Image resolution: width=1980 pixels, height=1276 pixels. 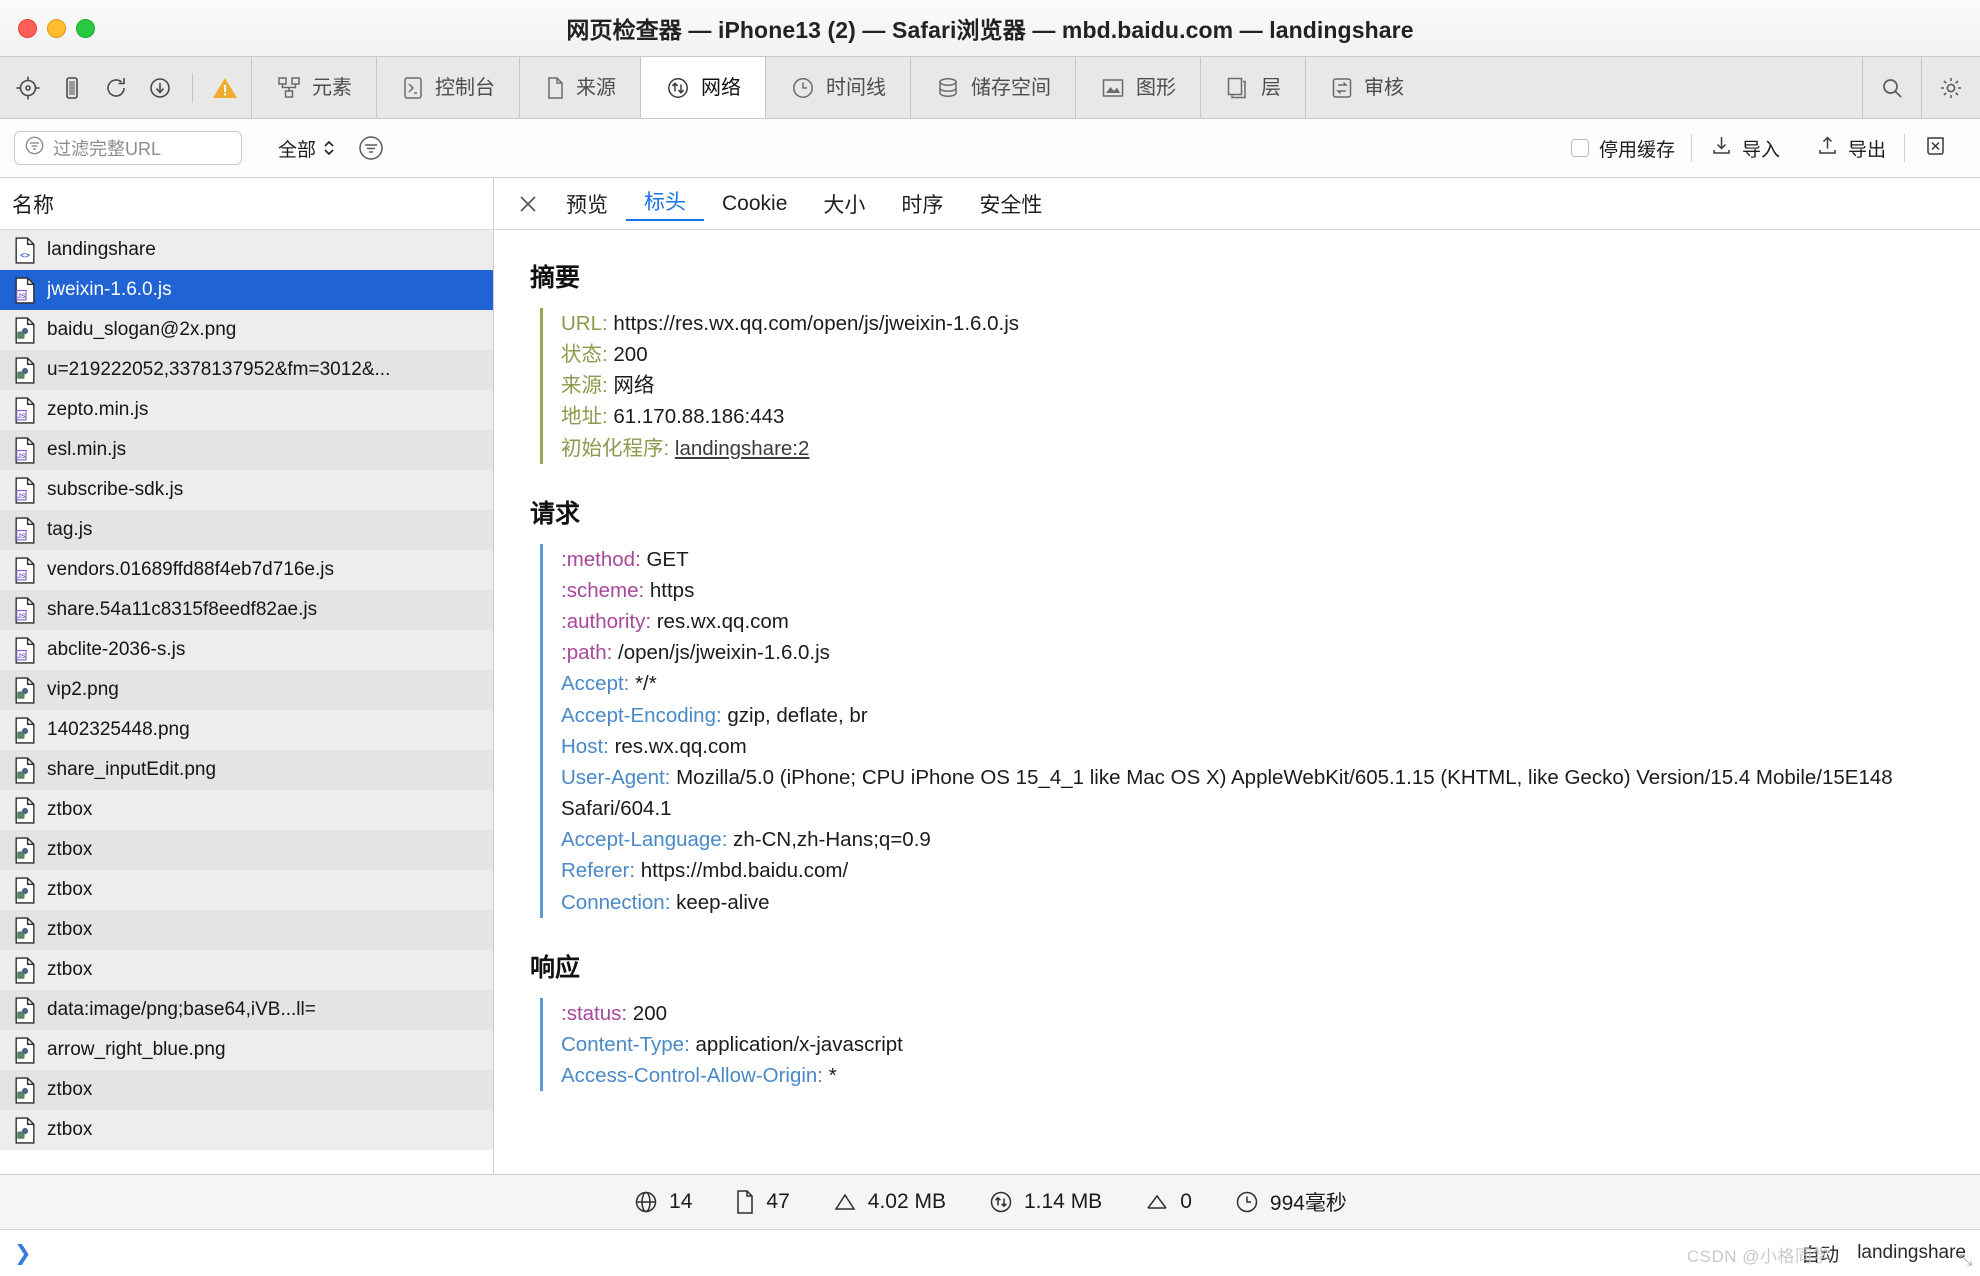 I want to click on header-value: application/x-javascript, so click(x=799, y=1044).